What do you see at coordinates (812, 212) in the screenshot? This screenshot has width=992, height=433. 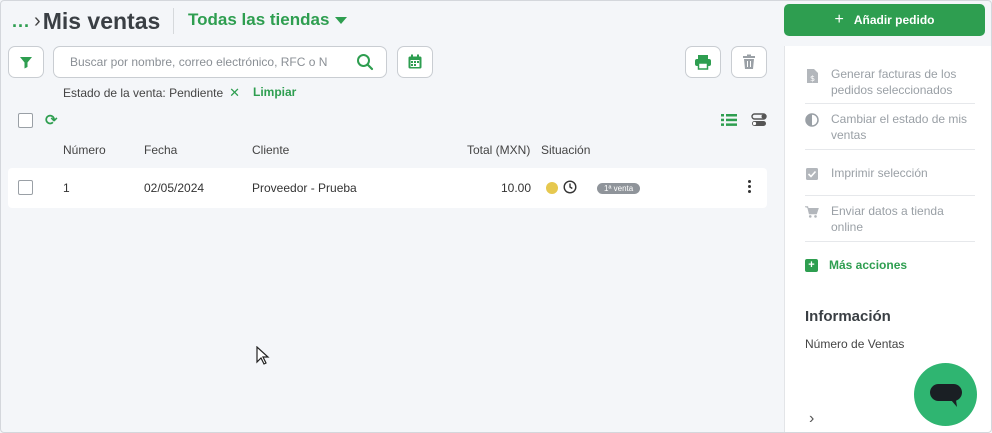 I see `cart-icon` at bounding box center [812, 212].